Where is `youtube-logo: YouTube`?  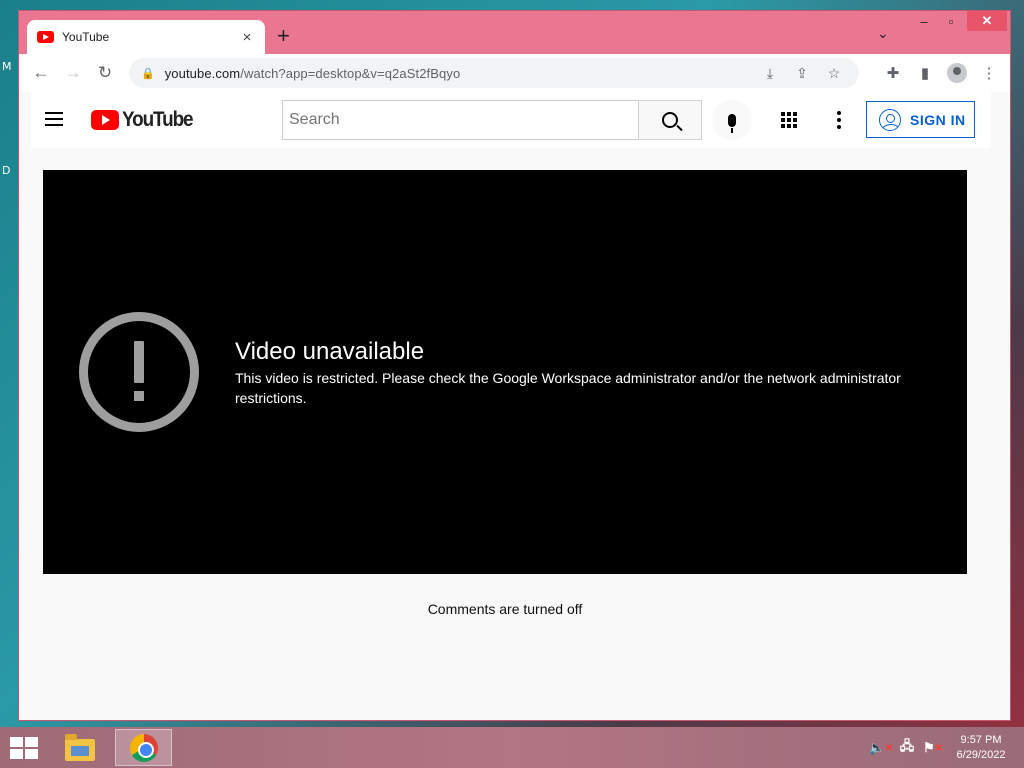
youtube-logo: YouTube is located at coordinates (145, 120).